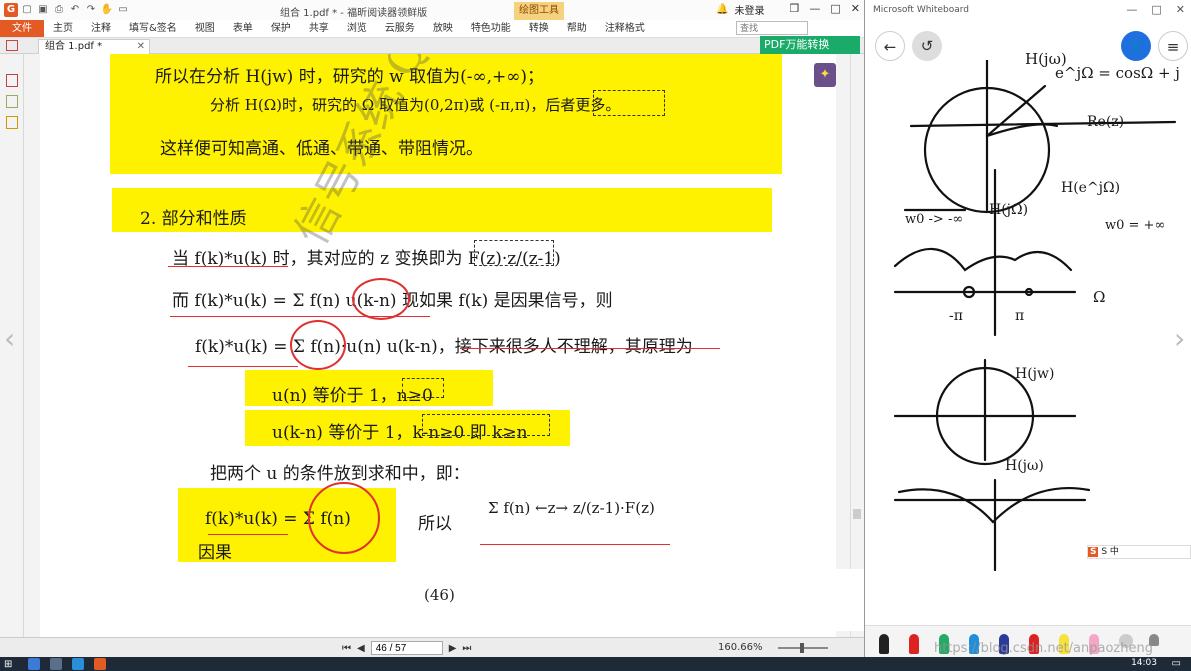  Describe the element at coordinates (94, 46) in the screenshot. I see `document-tab: 组合 1.pdf * ✕` at that location.